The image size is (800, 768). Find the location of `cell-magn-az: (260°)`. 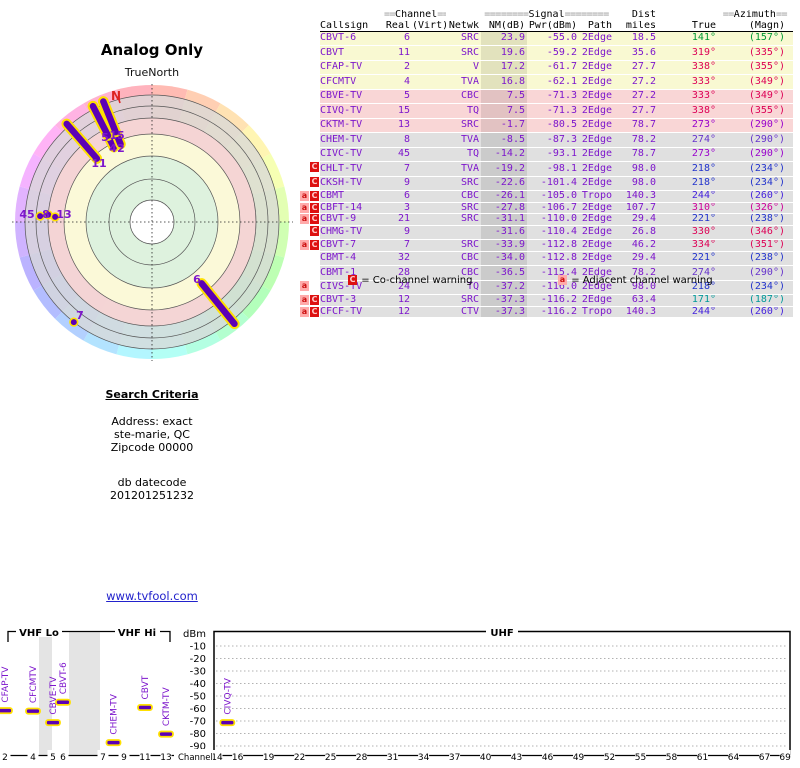

cell-magn-az: (260°) is located at coordinates (755, 196).